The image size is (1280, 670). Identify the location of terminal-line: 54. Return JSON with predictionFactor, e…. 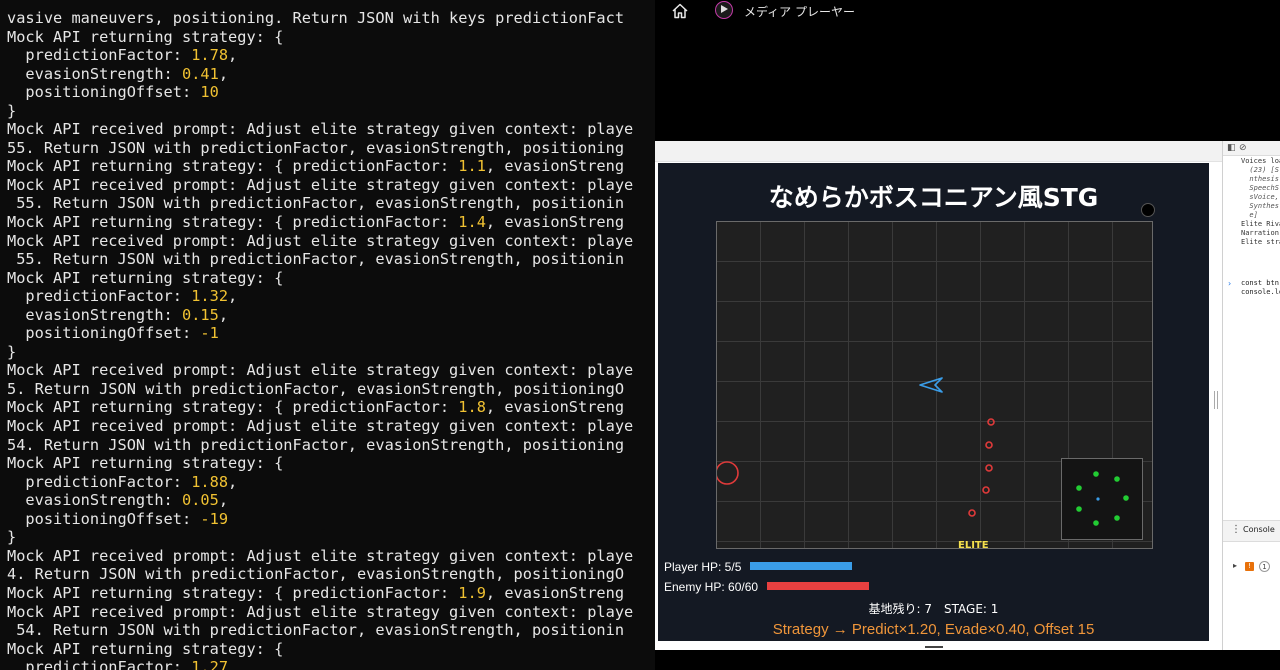
(315, 445).